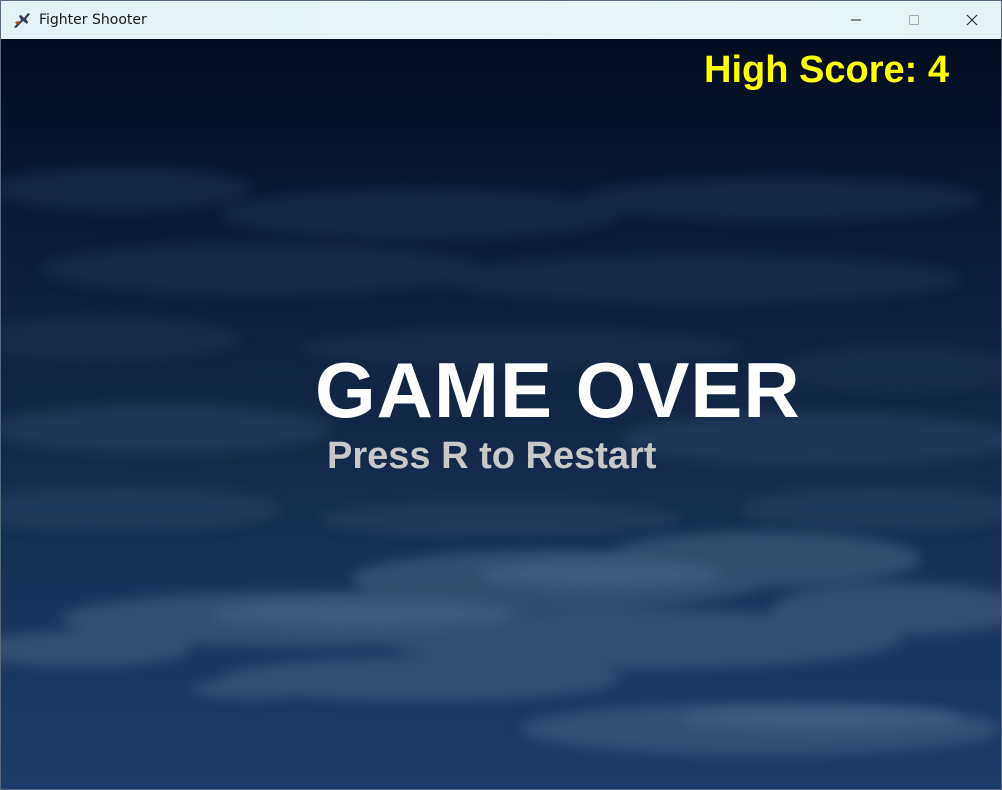 The width and height of the screenshot is (1002, 790). Describe the element at coordinates (558, 390) in the screenshot. I see `game-over-title: GAME OVER` at that location.